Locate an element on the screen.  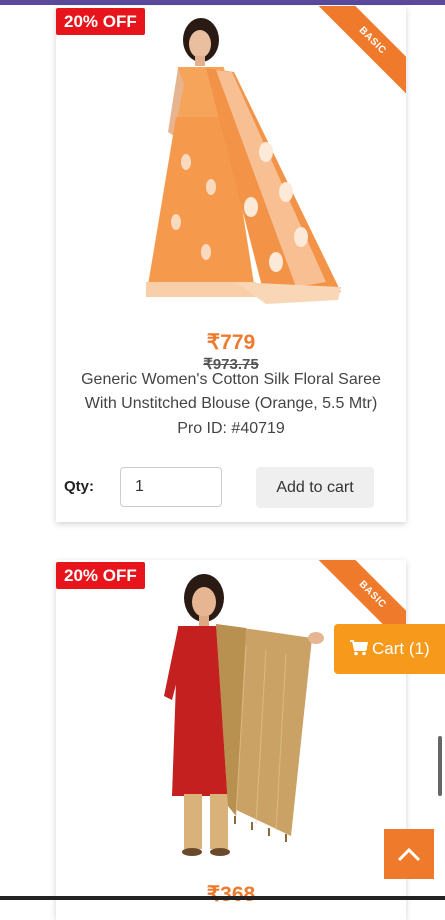
floating-cart-button: Cart (1) is located at coordinates (389, 649).